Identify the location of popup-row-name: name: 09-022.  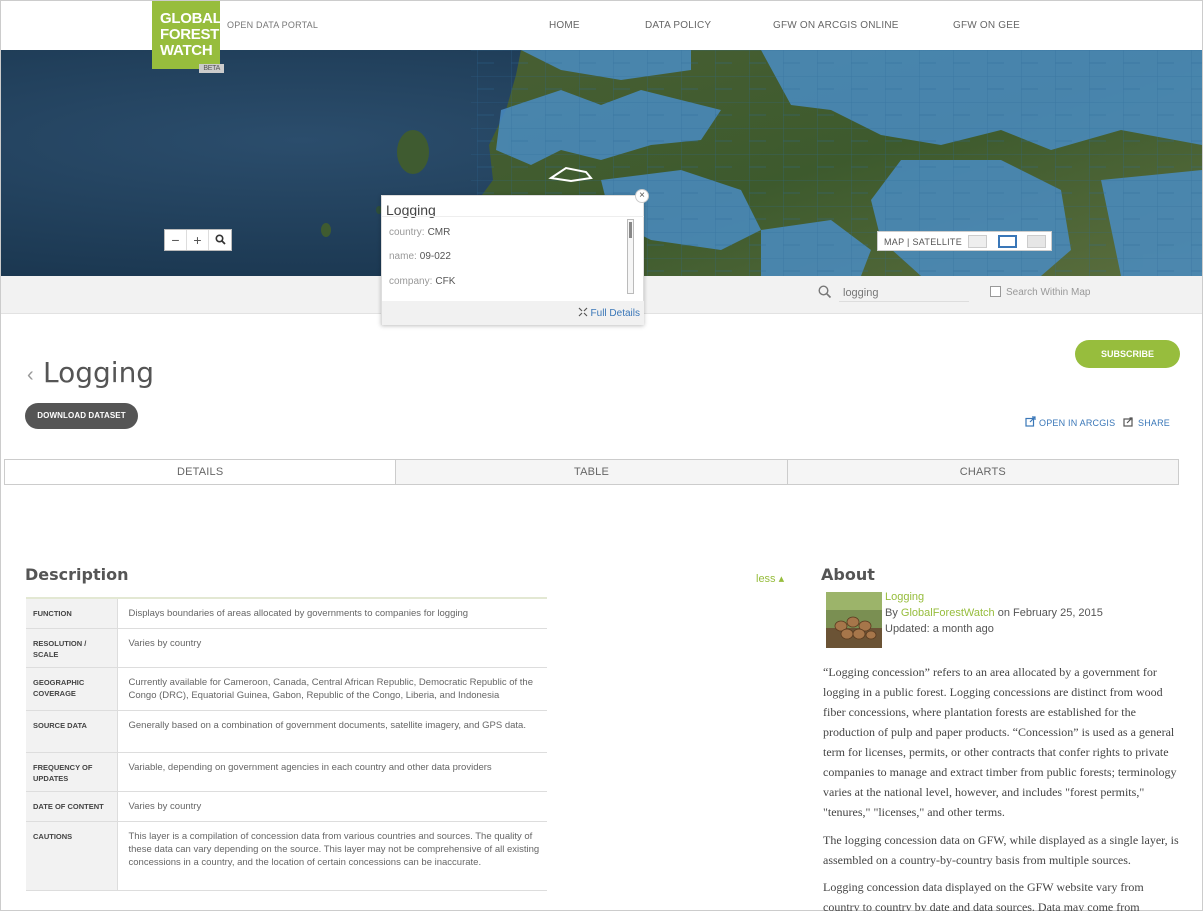
(420, 256).